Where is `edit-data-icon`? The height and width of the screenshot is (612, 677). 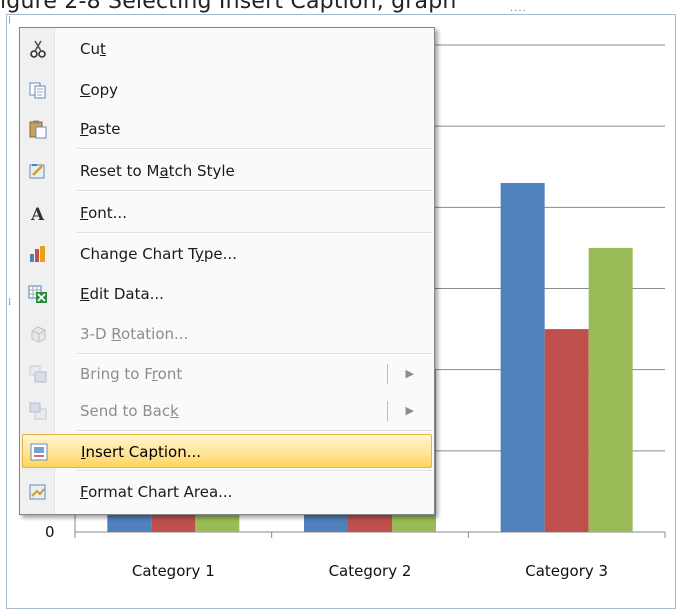
edit-data-icon is located at coordinates (38, 294).